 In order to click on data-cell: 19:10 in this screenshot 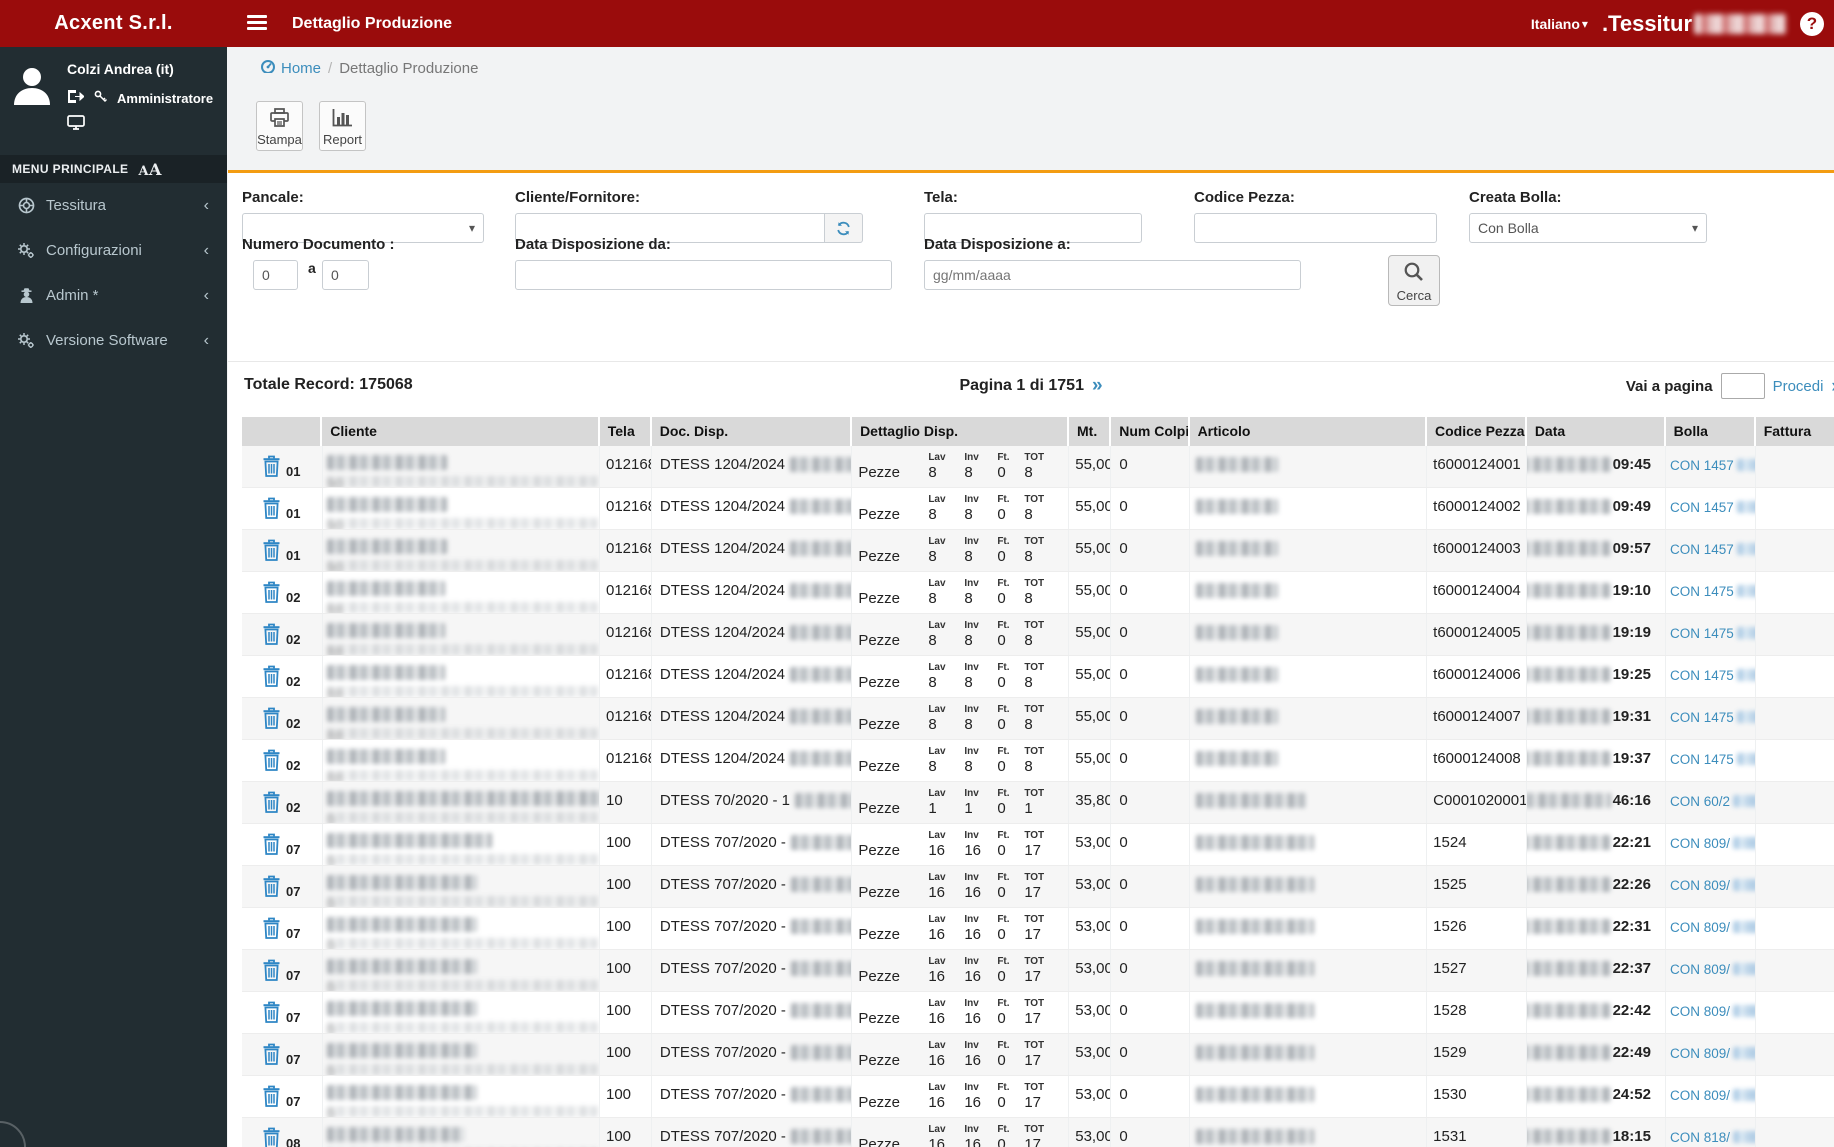, I will do `click(1596, 592)`.